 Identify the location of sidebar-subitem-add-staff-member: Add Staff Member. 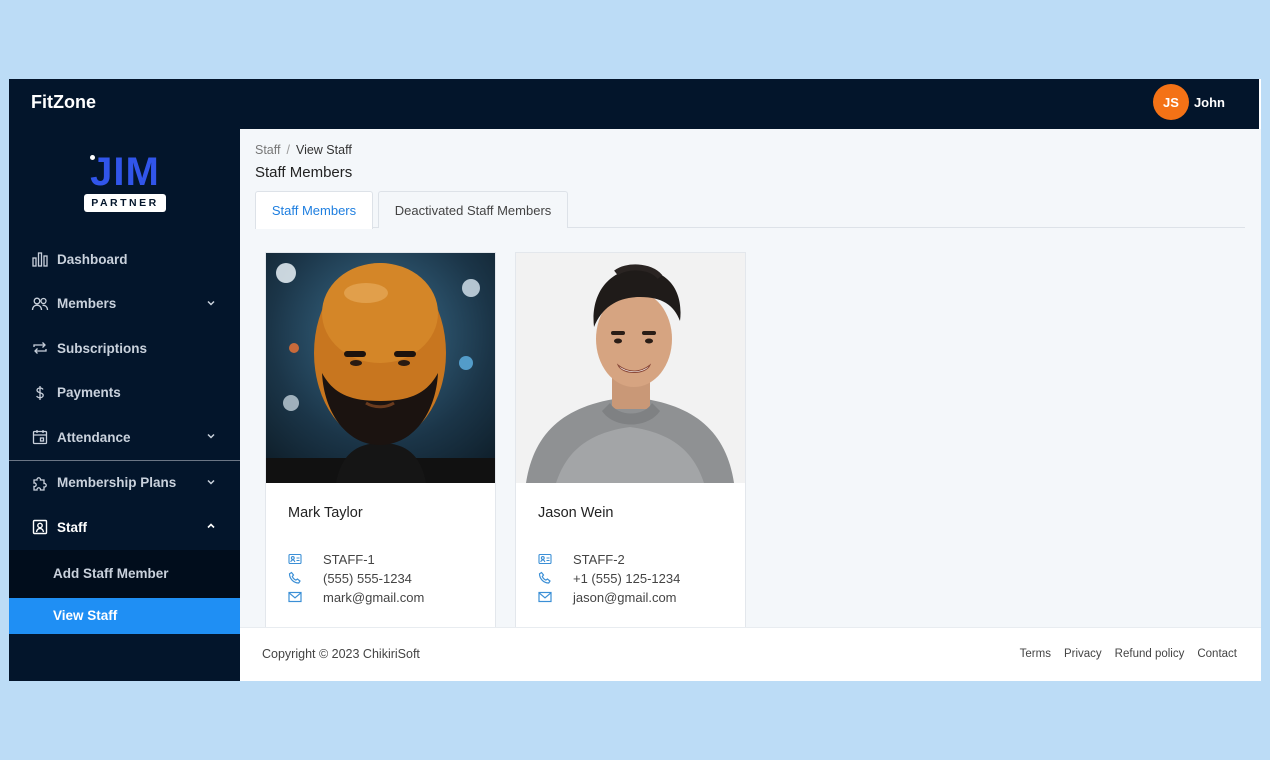
(124, 573).